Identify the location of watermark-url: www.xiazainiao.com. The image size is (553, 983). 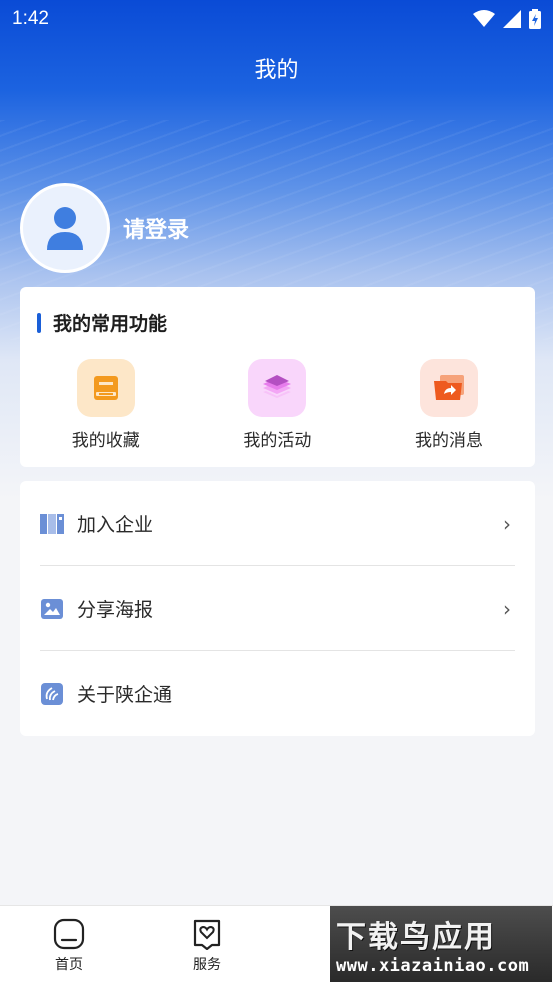
(433, 966).